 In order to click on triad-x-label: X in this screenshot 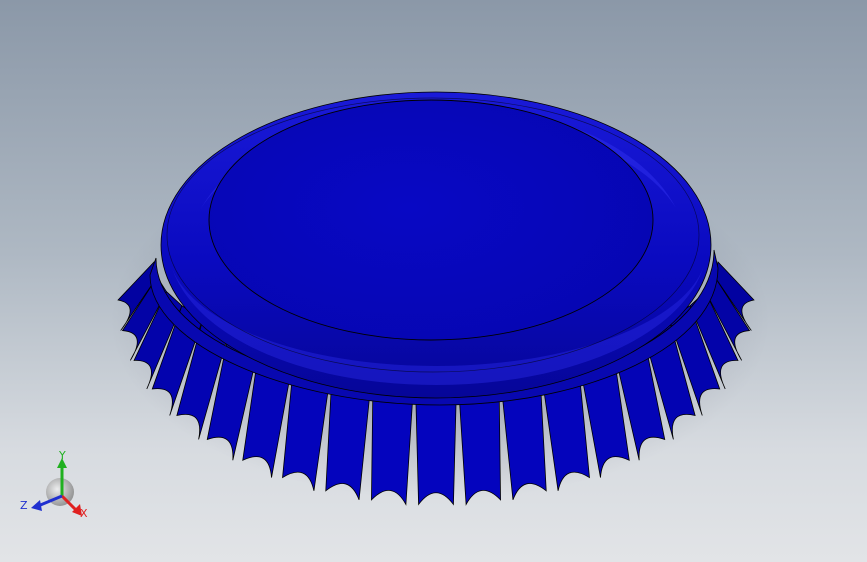, I will do `click(84, 513)`.